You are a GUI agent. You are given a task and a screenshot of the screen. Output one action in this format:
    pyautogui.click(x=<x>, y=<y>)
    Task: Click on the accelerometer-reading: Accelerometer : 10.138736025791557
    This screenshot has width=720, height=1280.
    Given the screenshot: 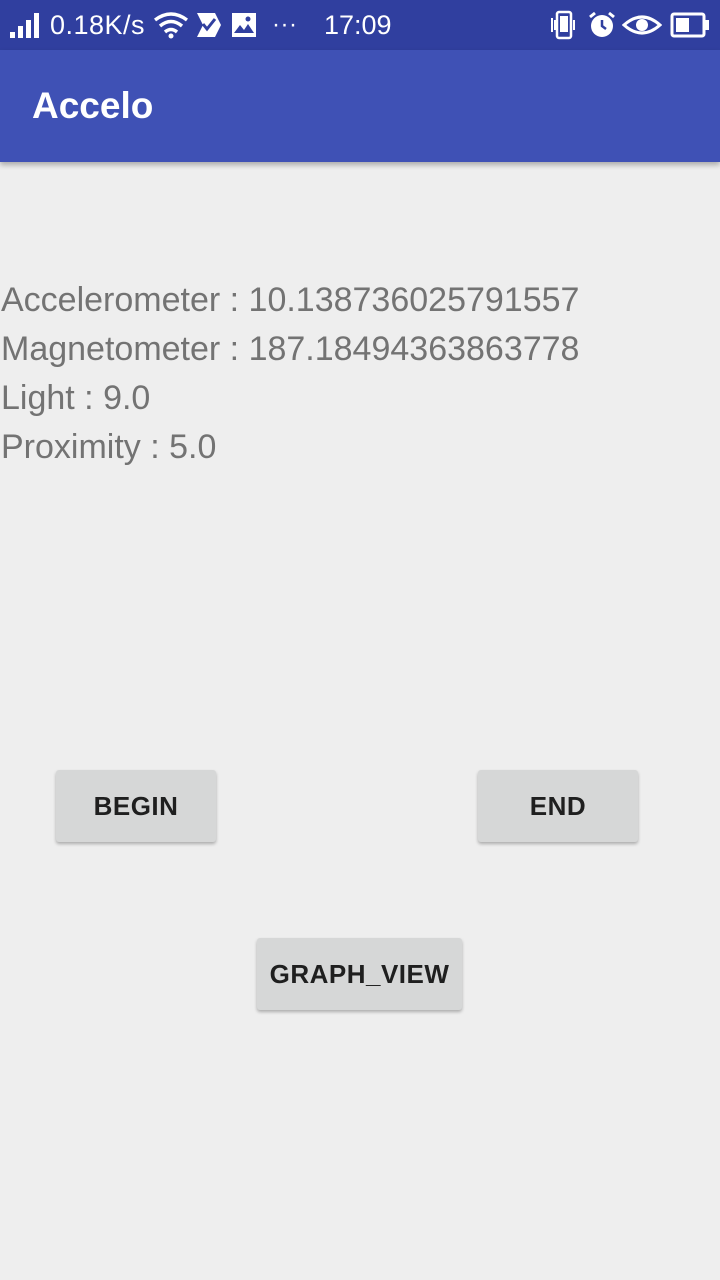 What is the action you would take?
    pyautogui.click(x=290, y=300)
    